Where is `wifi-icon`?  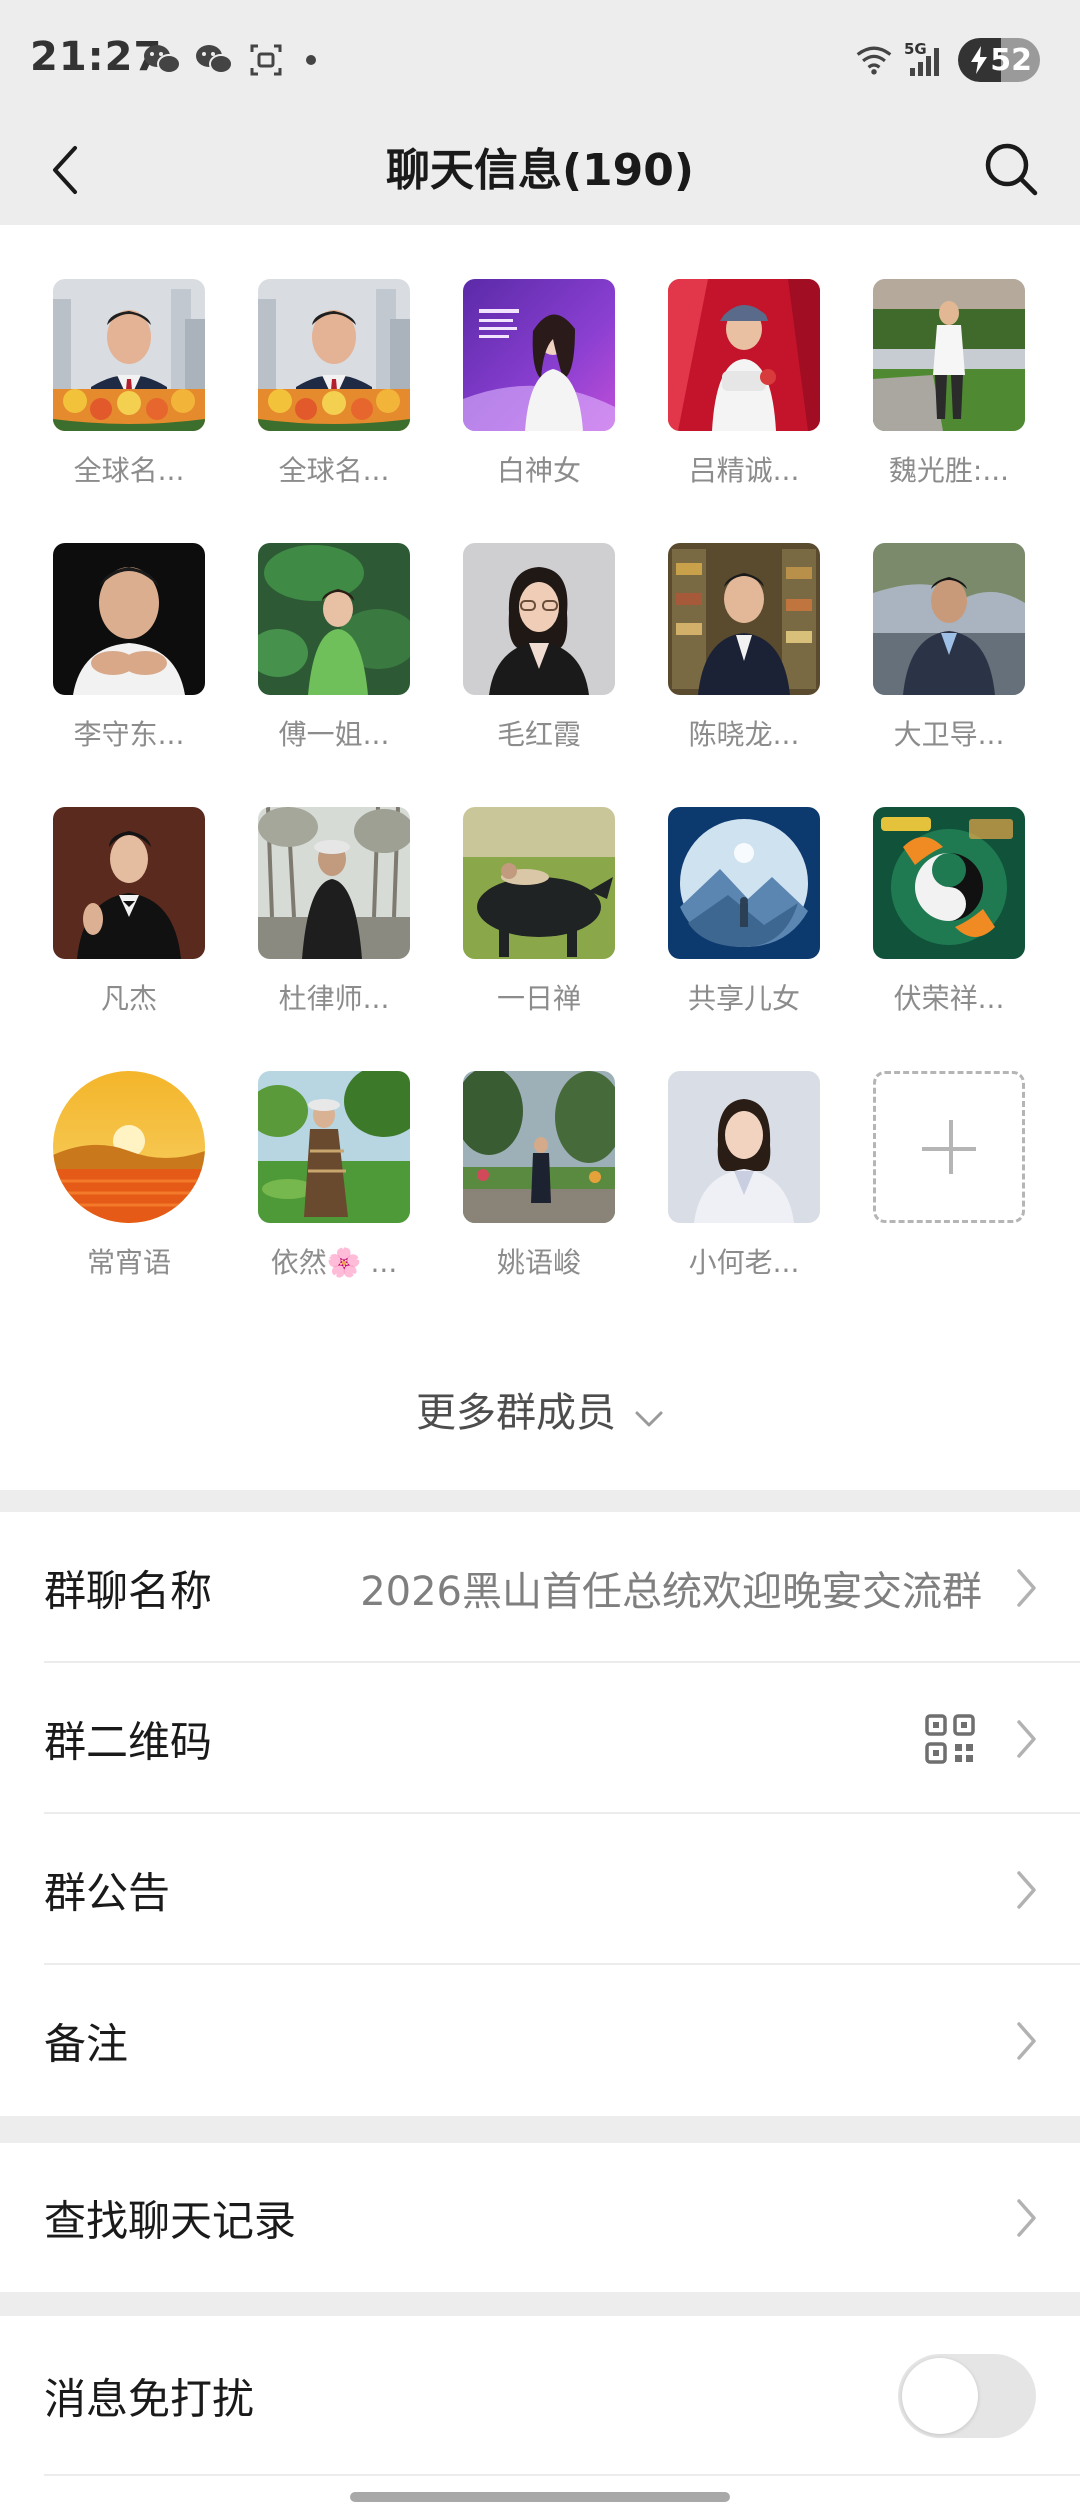 wifi-icon is located at coordinates (874, 60).